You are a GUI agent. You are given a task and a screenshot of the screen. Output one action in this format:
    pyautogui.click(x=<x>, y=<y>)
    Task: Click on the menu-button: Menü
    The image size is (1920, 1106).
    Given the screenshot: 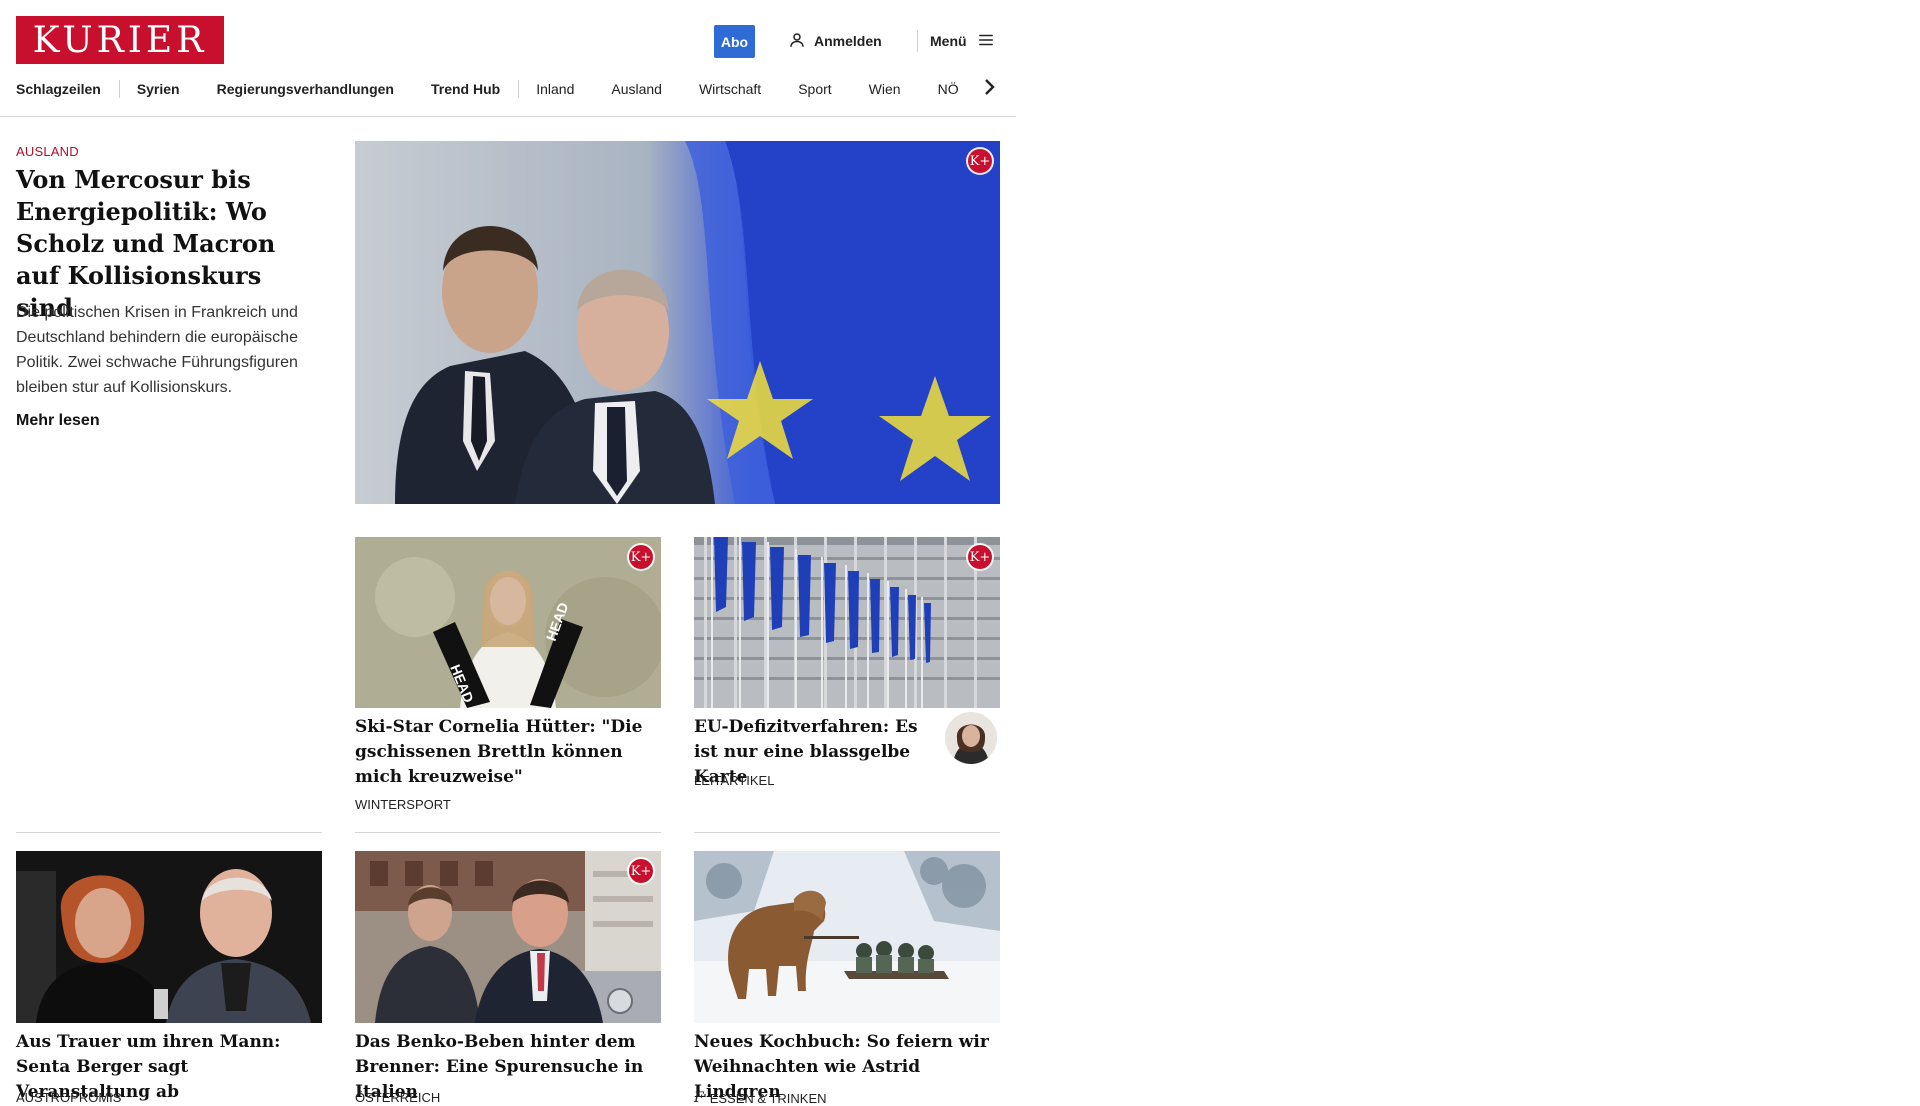 What is the action you would take?
    pyautogui.click(x=962, y=41)
    